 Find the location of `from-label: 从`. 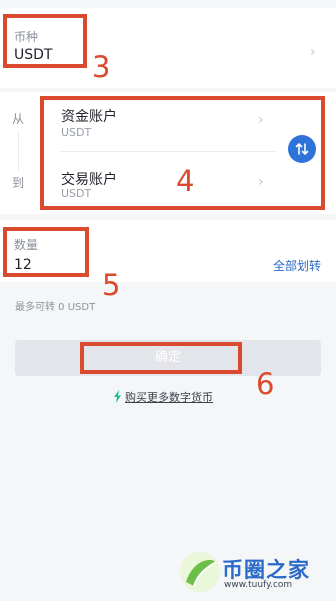

from-label: 从 is located at coordinates (18, 119).